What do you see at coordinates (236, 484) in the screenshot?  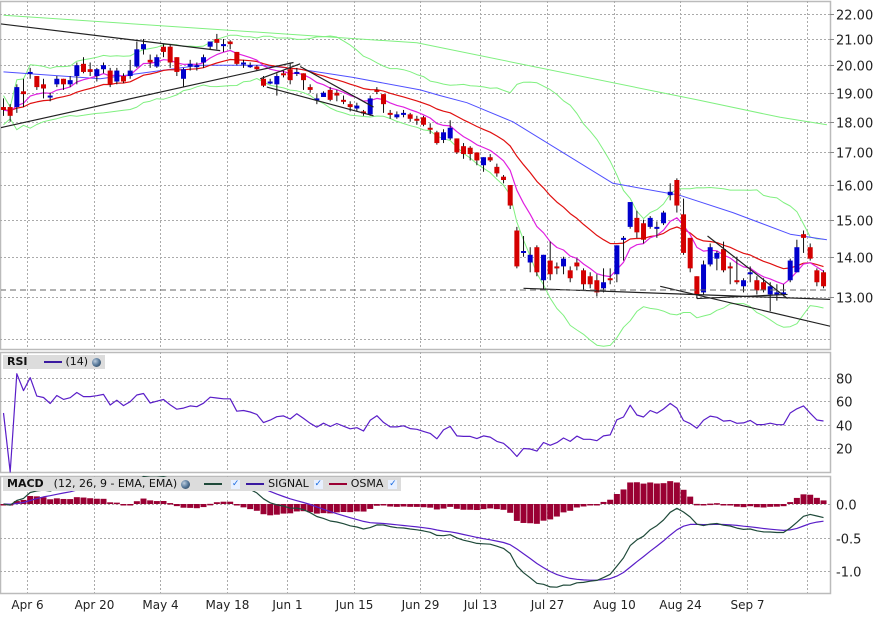 I see `macd-visible-checkbox: ✓` at bounding box center [236, 484].